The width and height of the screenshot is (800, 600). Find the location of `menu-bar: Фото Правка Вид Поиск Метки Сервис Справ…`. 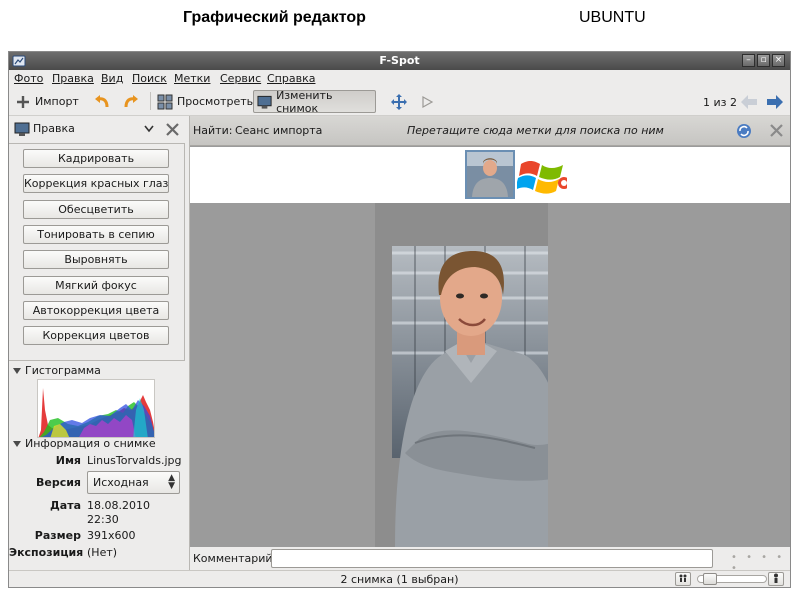

menu-bar: Фото Правка Вид Поиск Метки Сервис Справ… is located at coordinates (399, 79).